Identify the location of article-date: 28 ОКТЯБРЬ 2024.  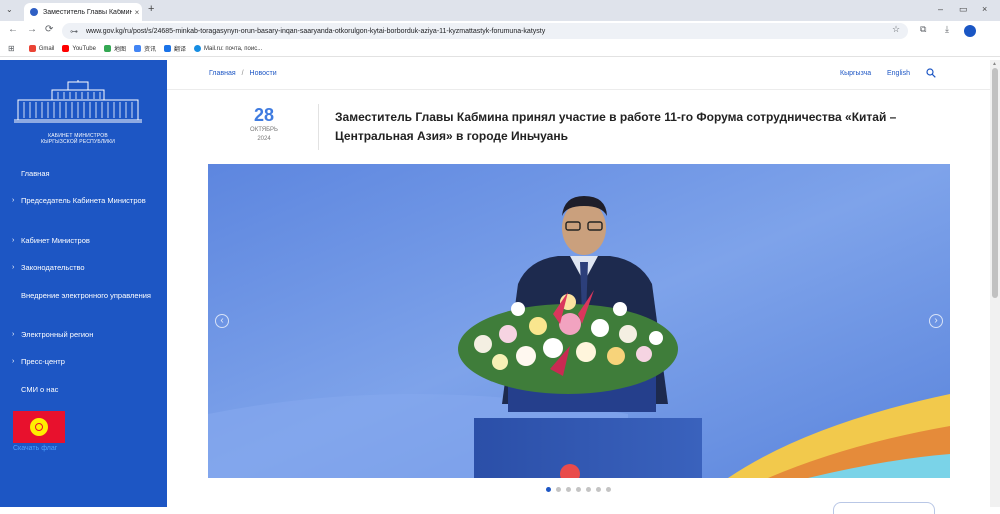
(264, 123).